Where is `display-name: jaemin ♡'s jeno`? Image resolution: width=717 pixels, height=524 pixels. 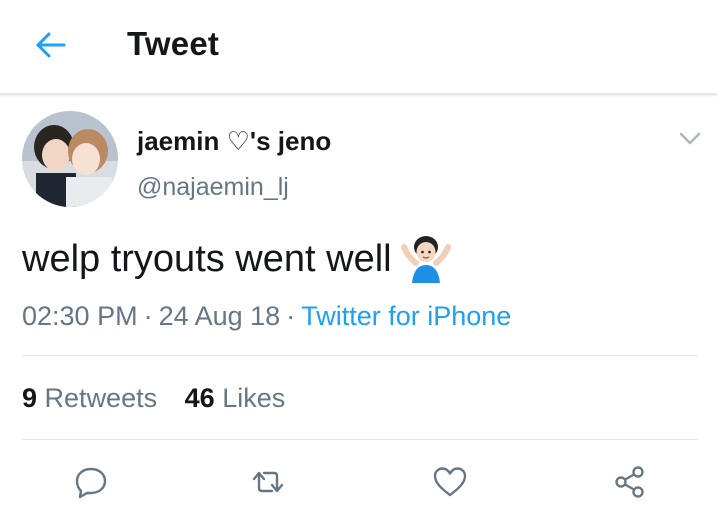
display-name: jaemin ♡'s jeno is located at coordinates (234, 141).